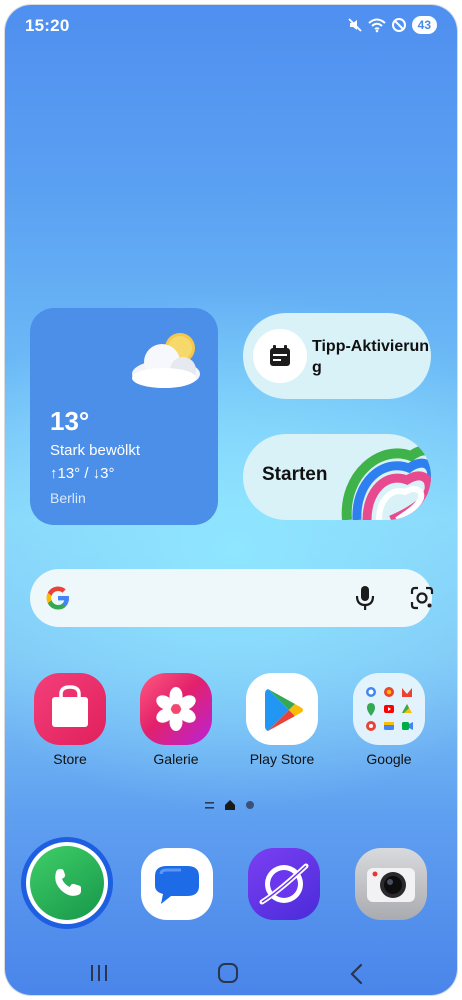 The image size is (462, 1000). Describe the element at coordinates (386, 482) in the screenshot. I see `heart-rainbow-icon` at that location.